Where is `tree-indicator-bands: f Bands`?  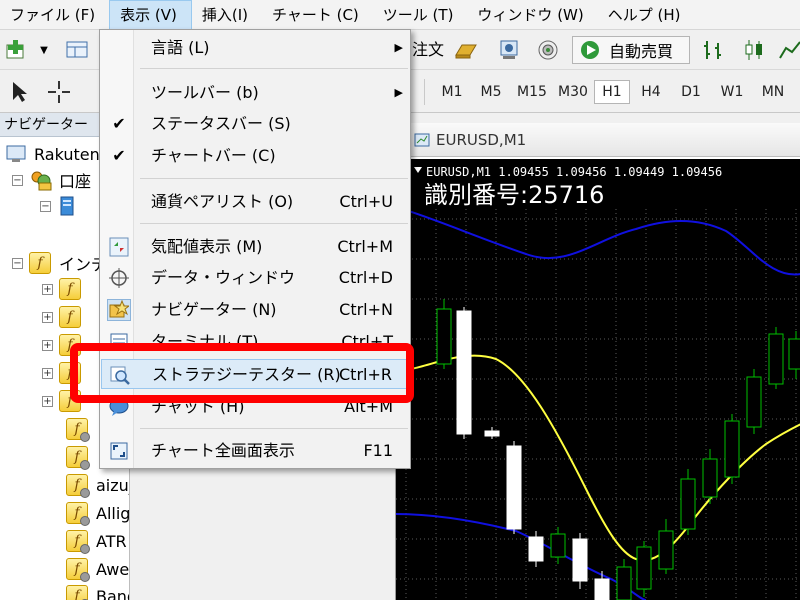
tree-indicator-bands: f Bands is located at coordinates (97, 591).